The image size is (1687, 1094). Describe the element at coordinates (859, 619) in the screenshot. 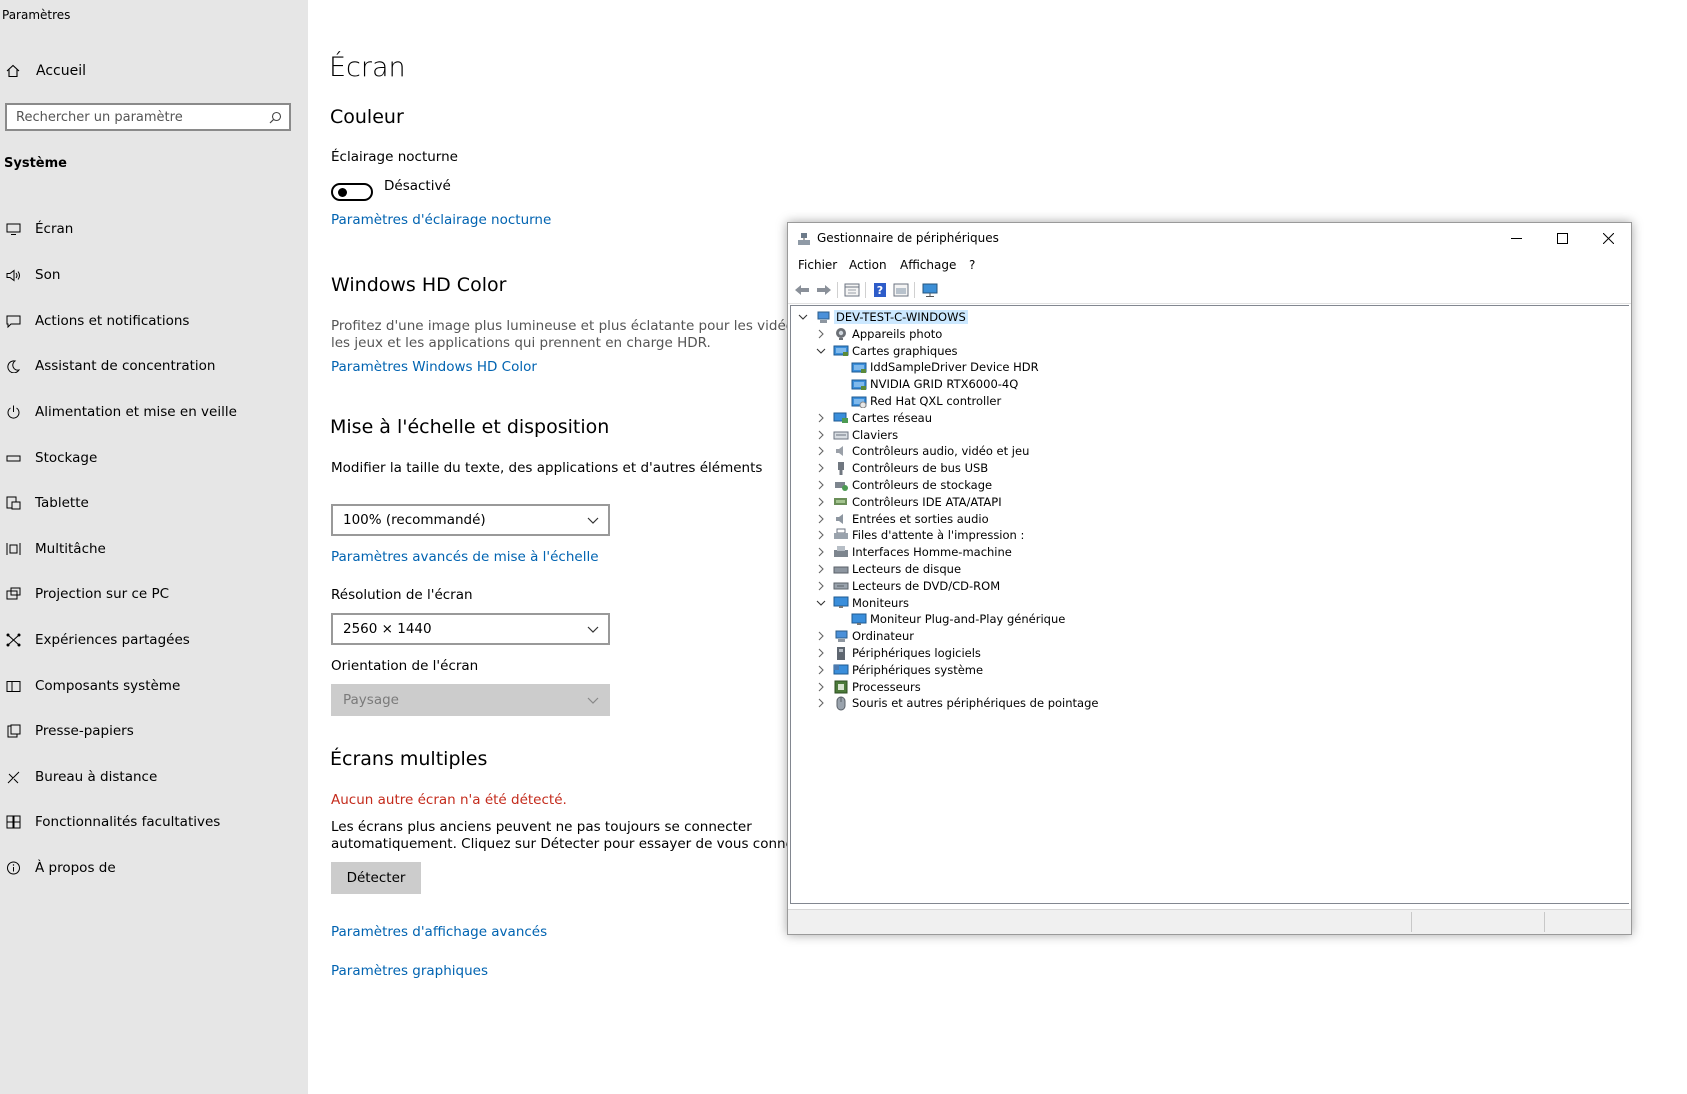

I see `monitor-icon` at that location.